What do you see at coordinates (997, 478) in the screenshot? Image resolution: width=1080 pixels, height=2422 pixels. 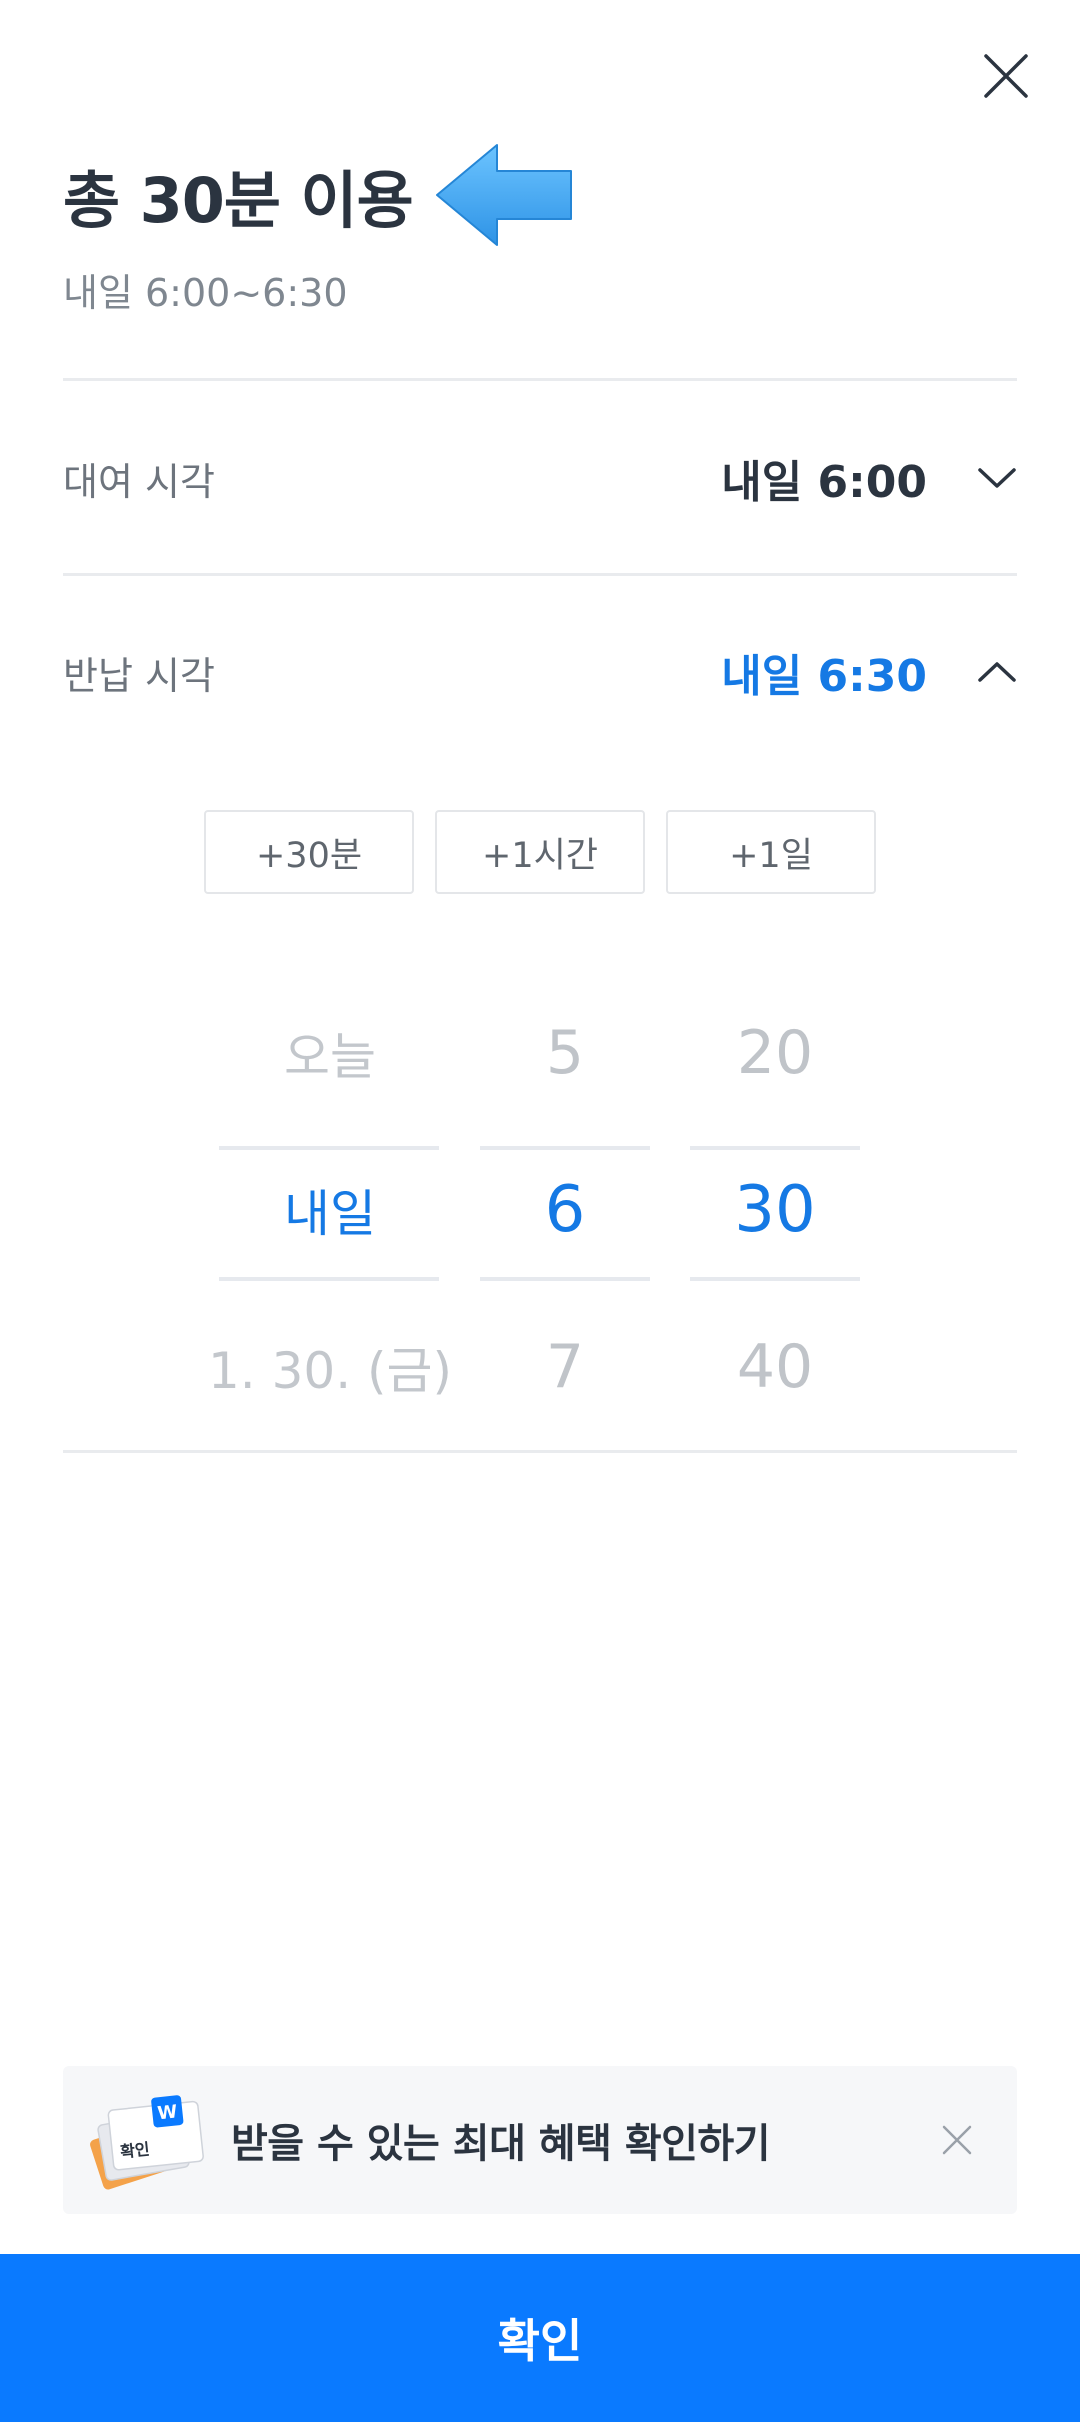 I see `chevron-down-icon` at bounding box center [997, 478].